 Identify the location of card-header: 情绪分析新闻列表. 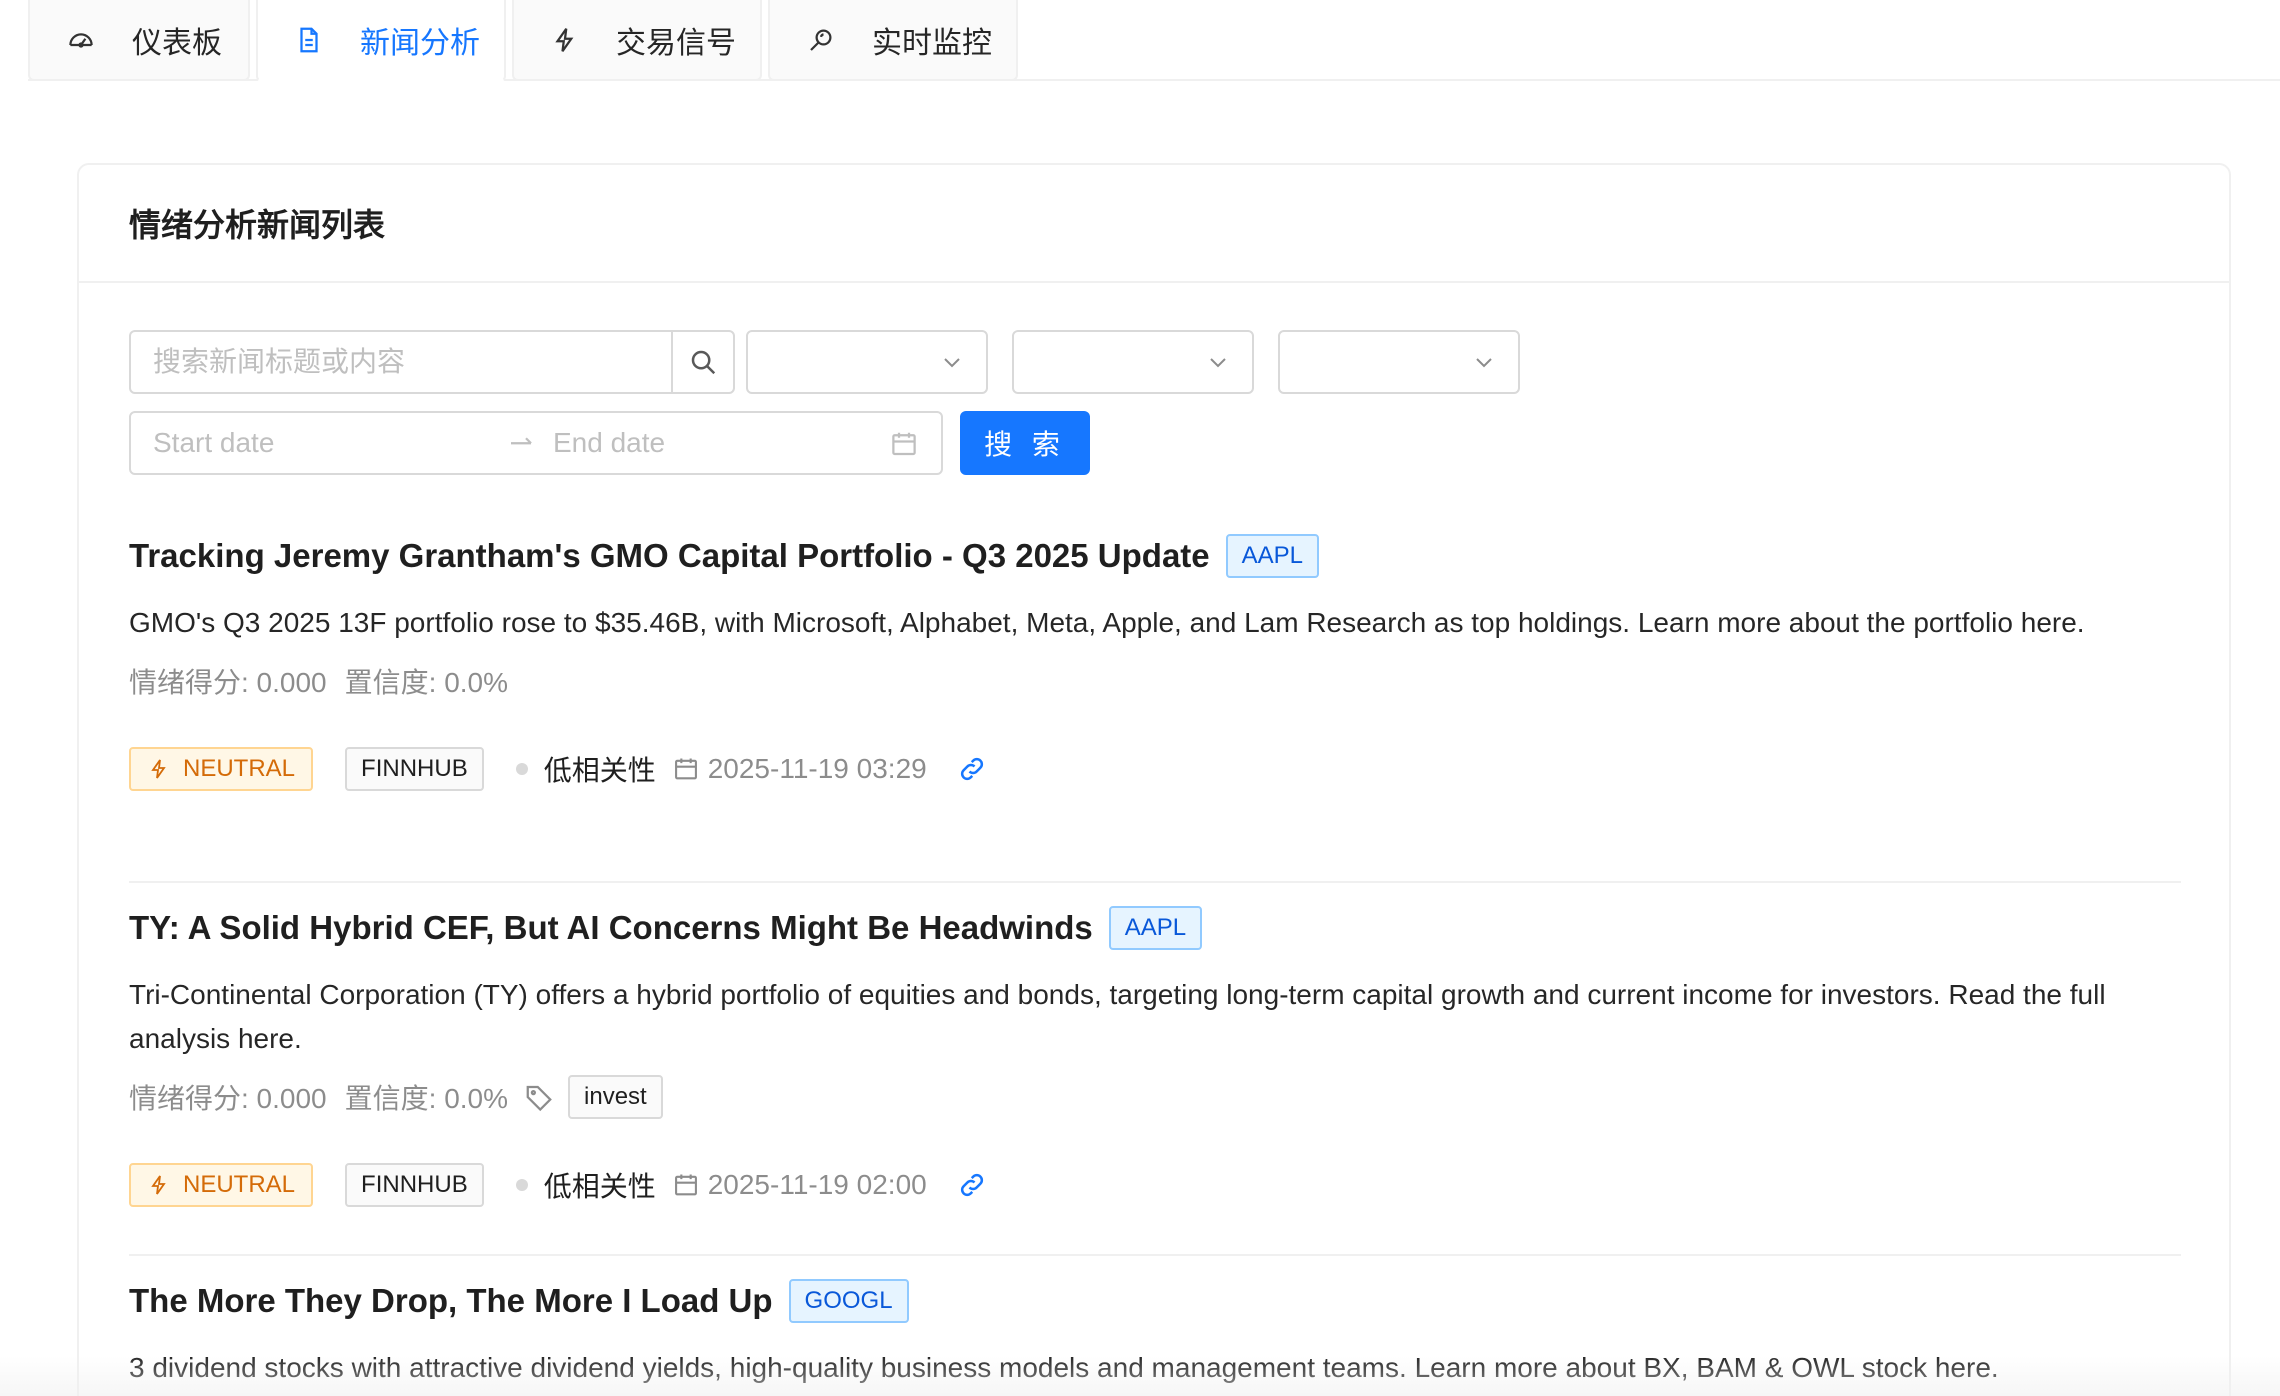
(1154, 224).